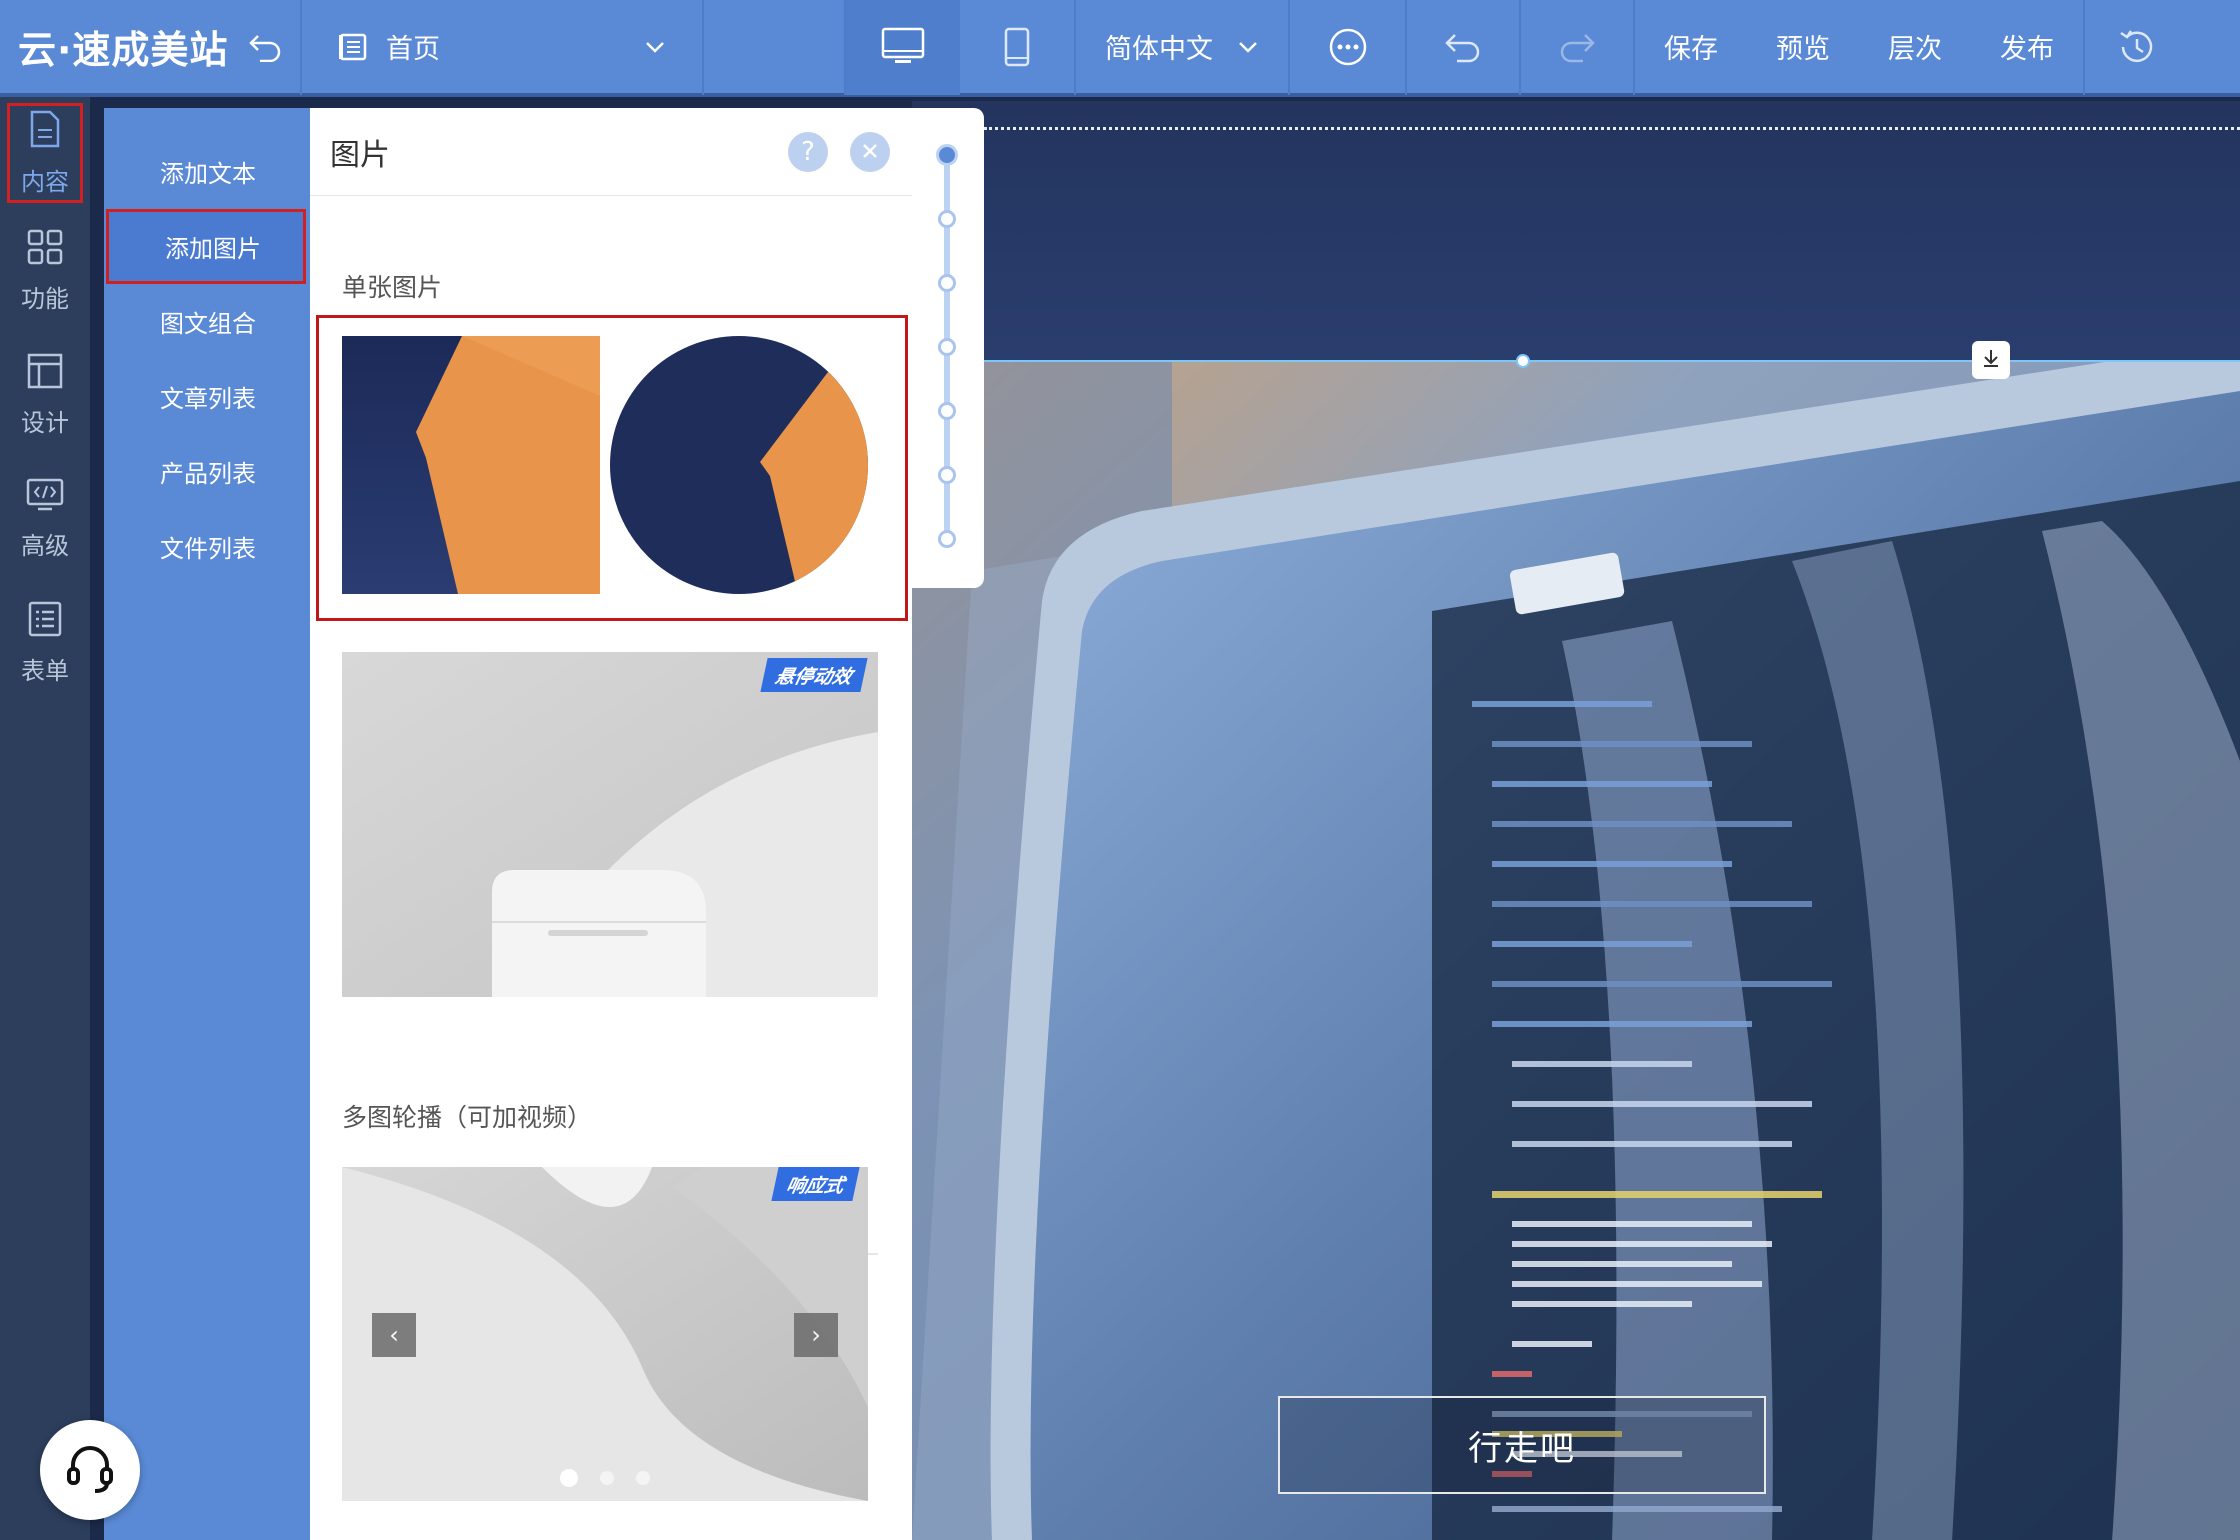 The height and width of the screenshot is (1540, 2240). Describe the element at coordinates (207, 471) in the screenshot. I see `submenu-product-list: 产品列表` at that location.